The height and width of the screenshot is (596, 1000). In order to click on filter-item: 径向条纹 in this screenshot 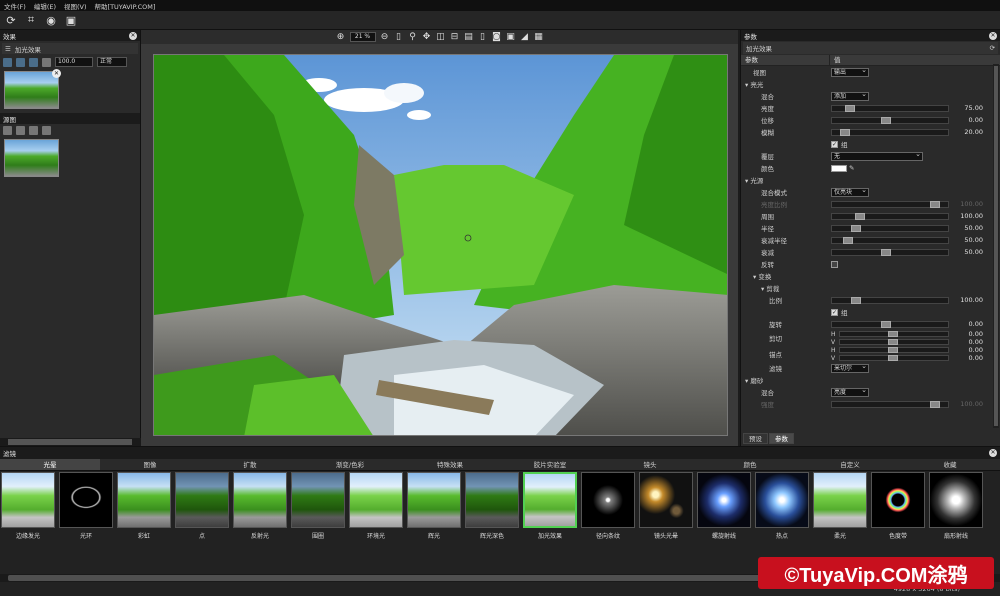, I will do `click(608, 508)`.